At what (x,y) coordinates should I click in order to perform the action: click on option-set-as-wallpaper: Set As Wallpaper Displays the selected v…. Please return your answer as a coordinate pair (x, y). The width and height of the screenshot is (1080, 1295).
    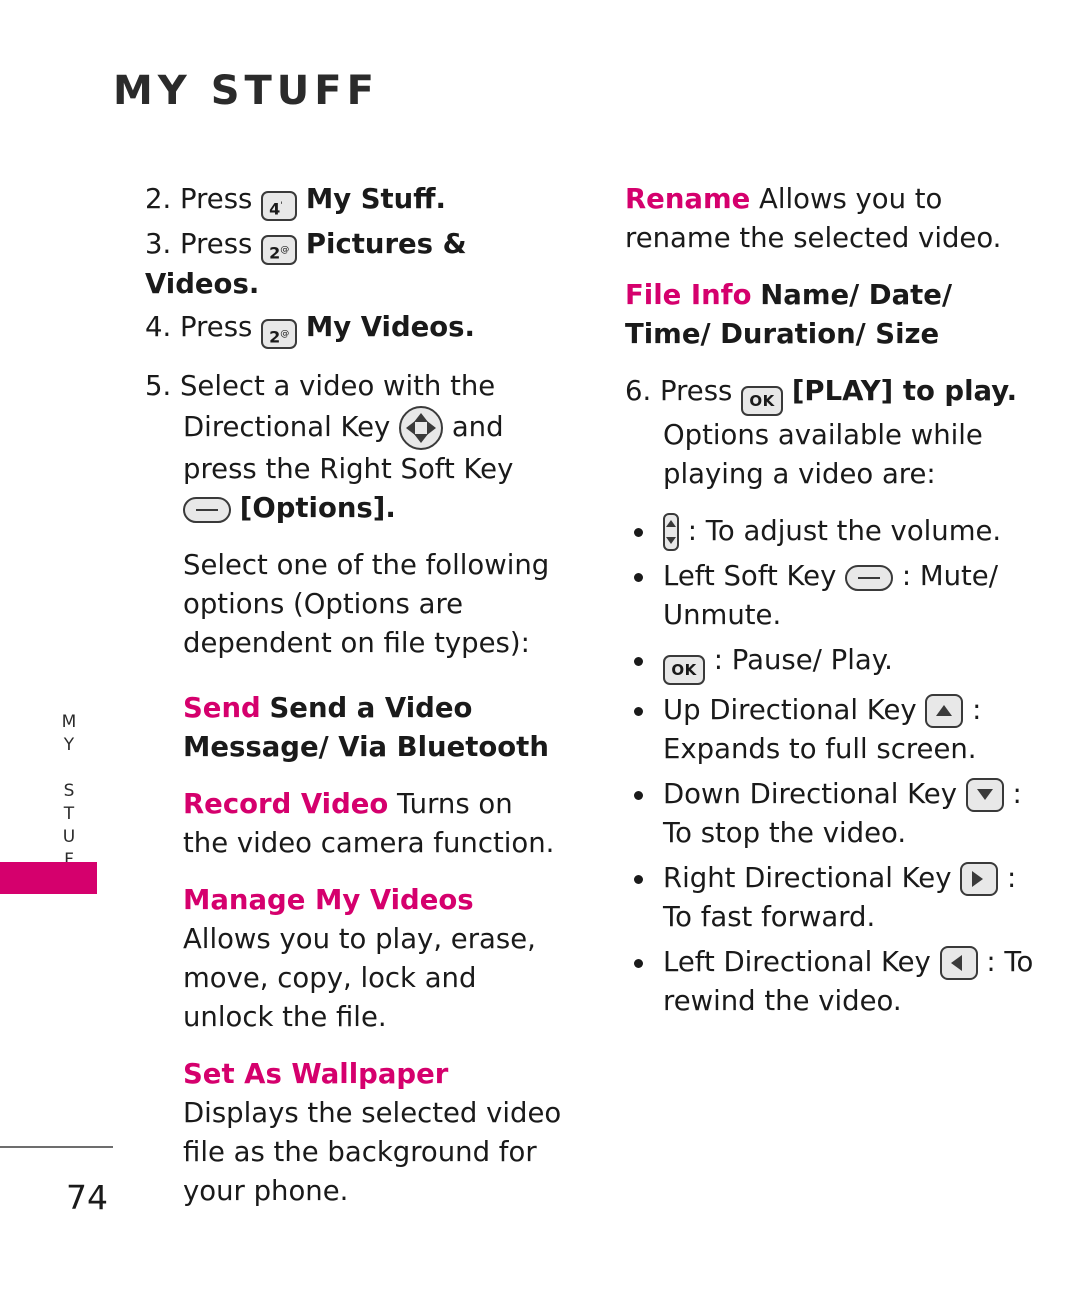
    Looking at the image, I should click on (355, 1133).